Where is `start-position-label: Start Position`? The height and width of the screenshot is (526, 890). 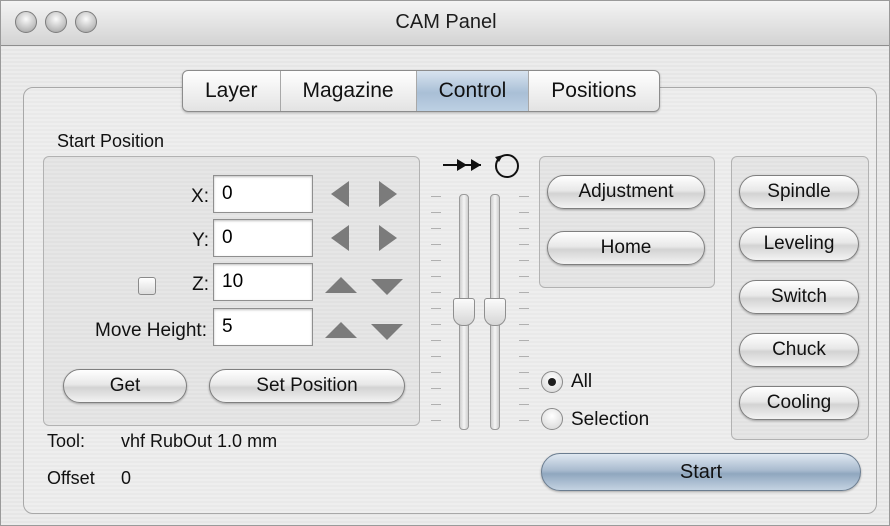 start-position-label: Start Position is located at coordinates (111, 141).